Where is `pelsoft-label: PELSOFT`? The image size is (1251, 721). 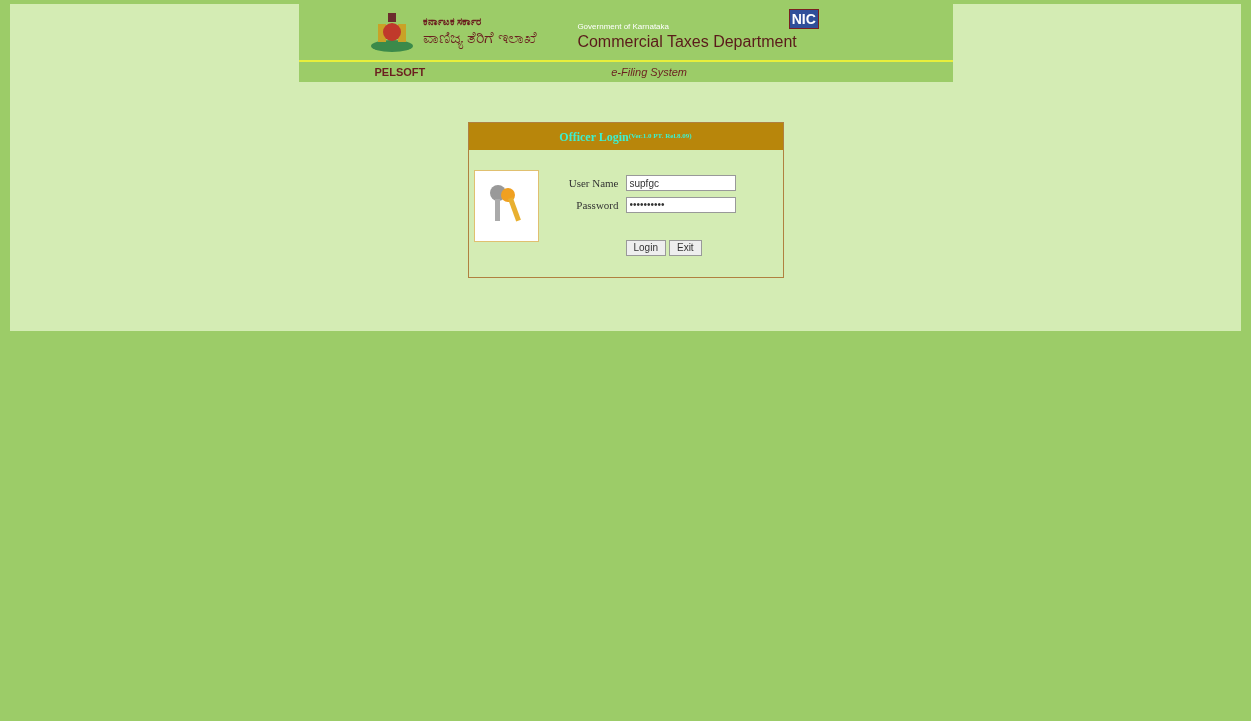 pelsoft-label: PELSOFT is located at coordinates (400, 72).